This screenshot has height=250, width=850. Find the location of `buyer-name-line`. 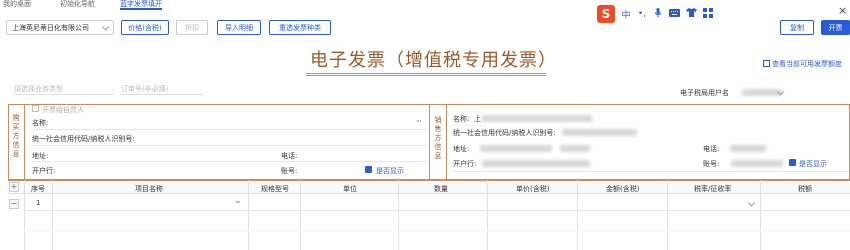

buyer-name-line is located at coordinates (230, 129).